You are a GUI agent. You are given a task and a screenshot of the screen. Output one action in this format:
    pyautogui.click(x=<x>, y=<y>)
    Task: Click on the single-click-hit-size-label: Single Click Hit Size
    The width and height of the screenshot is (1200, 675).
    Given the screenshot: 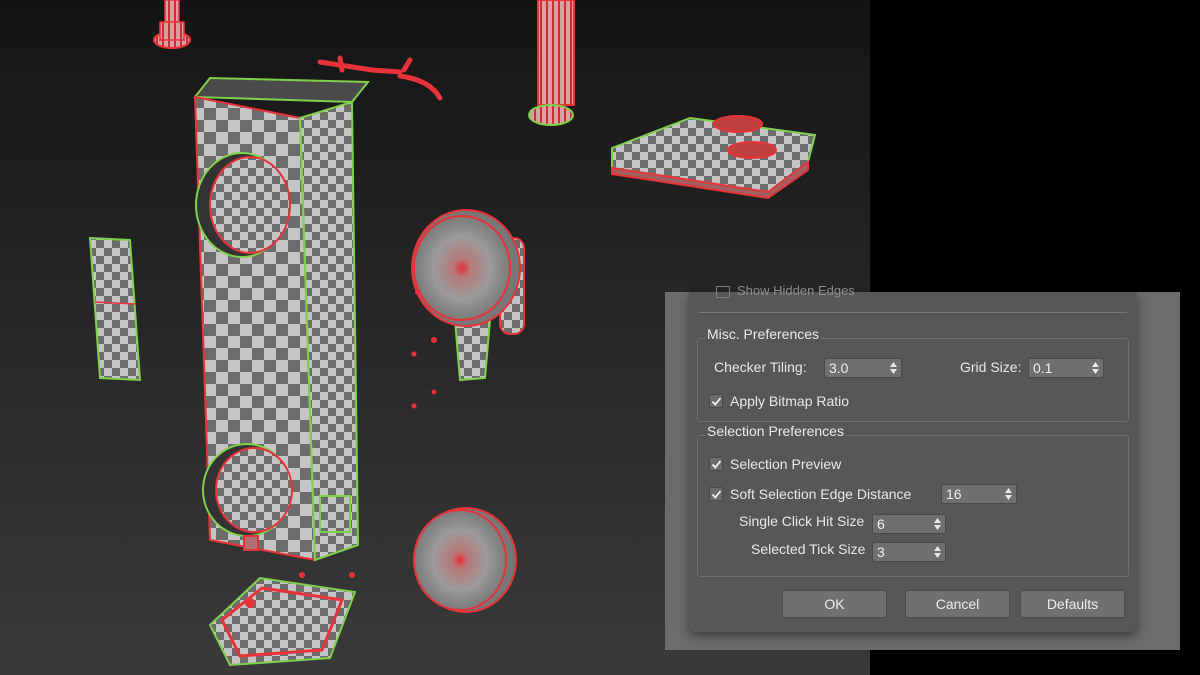 What is the action you would take?
    pyautogui.click(x=802, y=521)
    